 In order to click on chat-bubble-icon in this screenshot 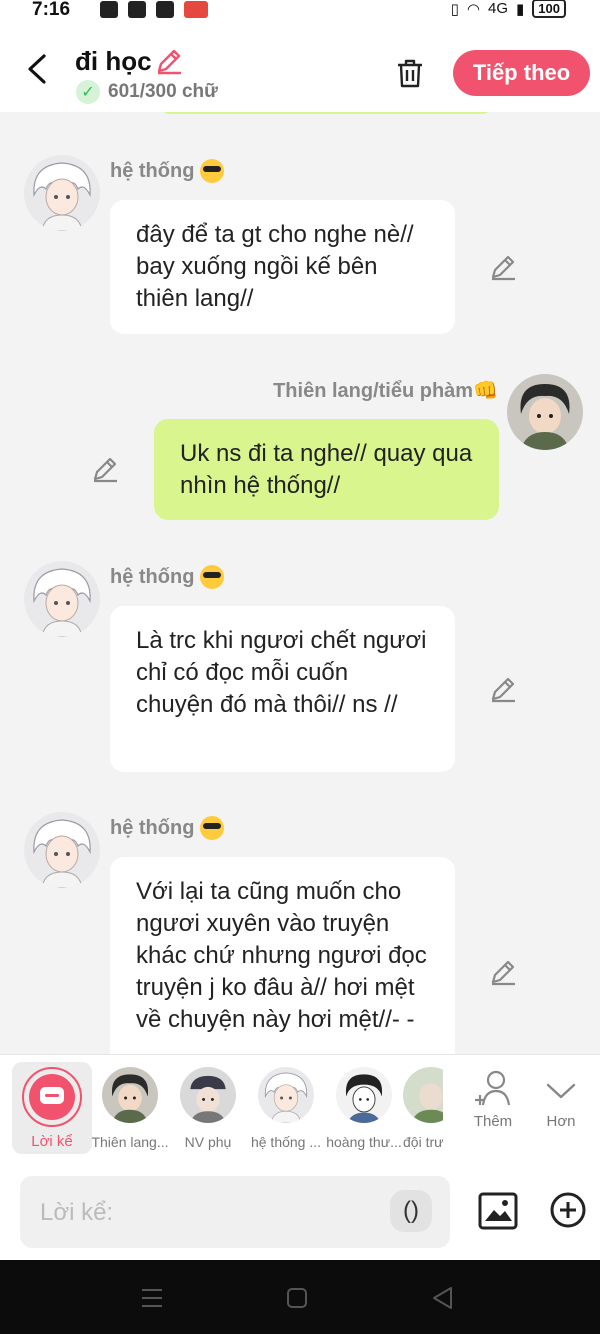, I will do `click(52, 1095)`.